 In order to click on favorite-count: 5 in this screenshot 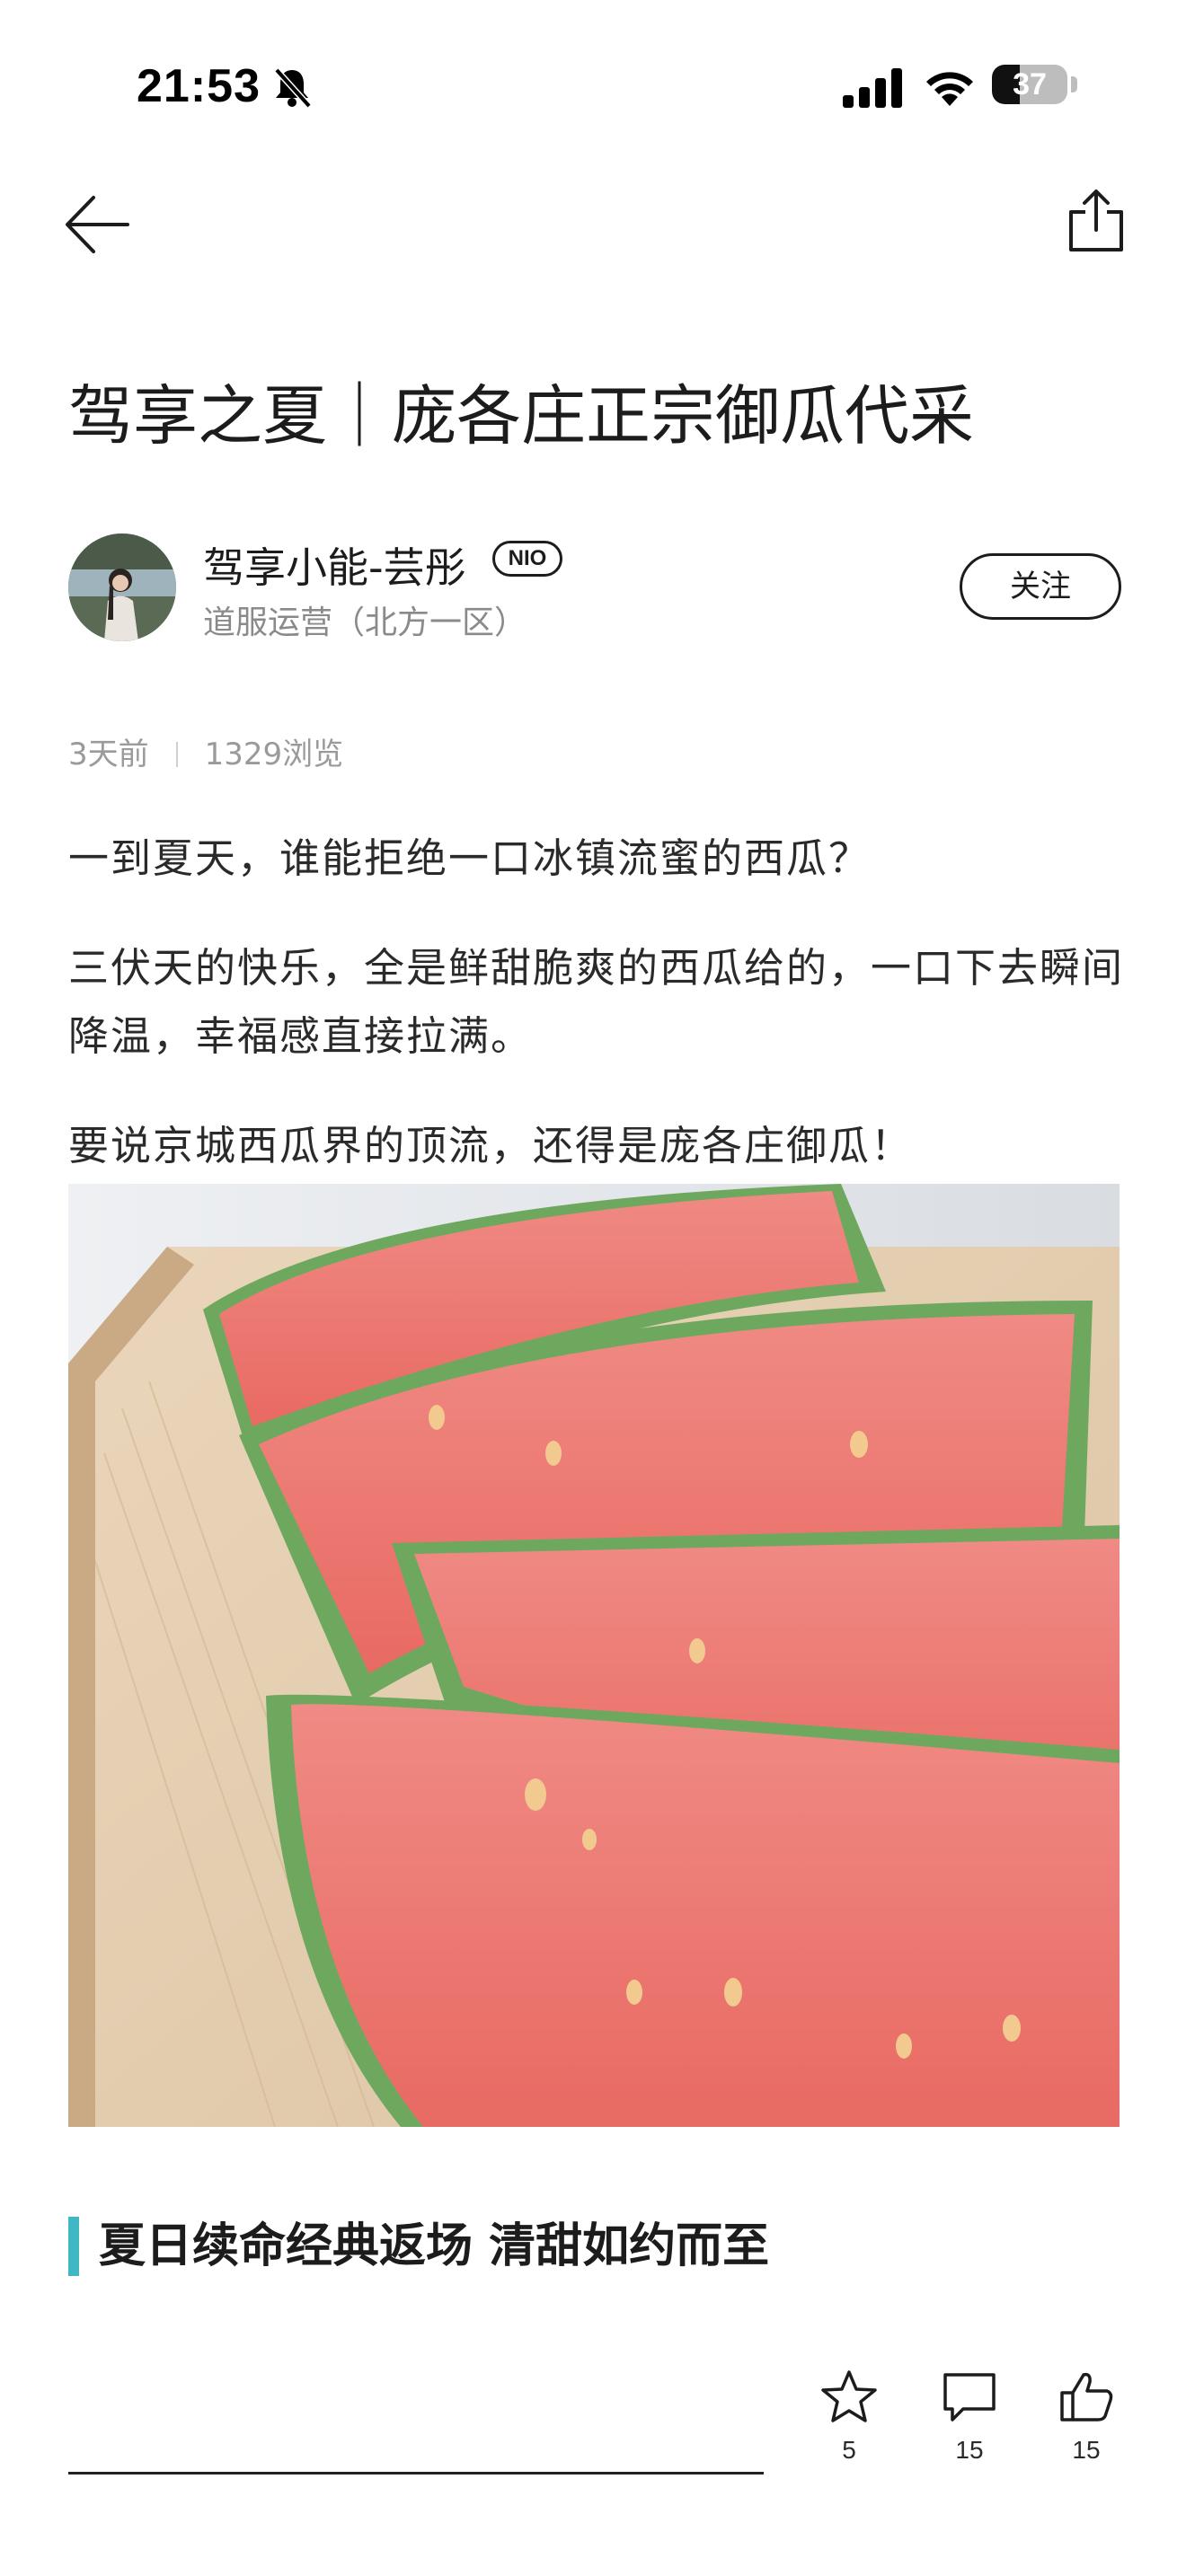, I will do `click(849, 2450)`.